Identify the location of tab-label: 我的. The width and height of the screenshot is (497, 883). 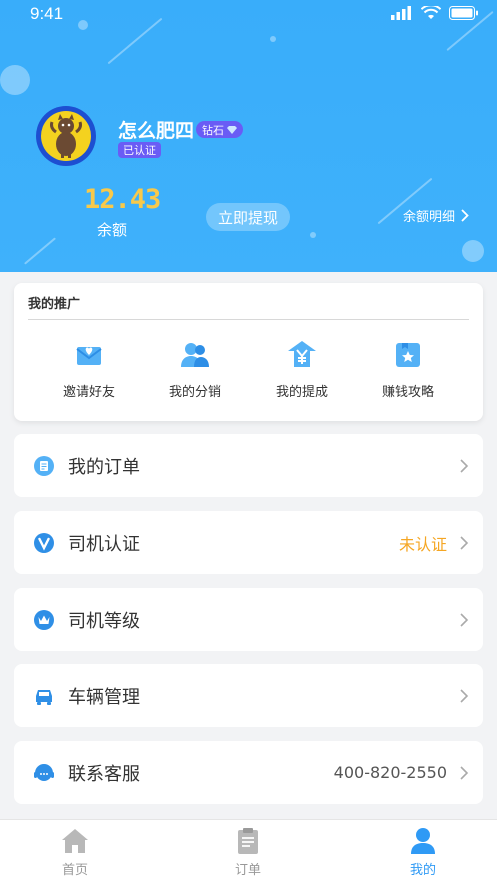
(422, 870).